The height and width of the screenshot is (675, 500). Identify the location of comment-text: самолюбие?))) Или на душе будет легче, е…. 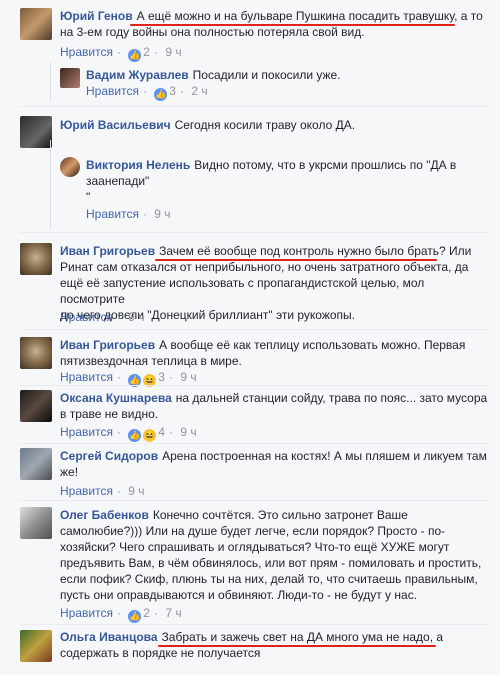
(253, 531).